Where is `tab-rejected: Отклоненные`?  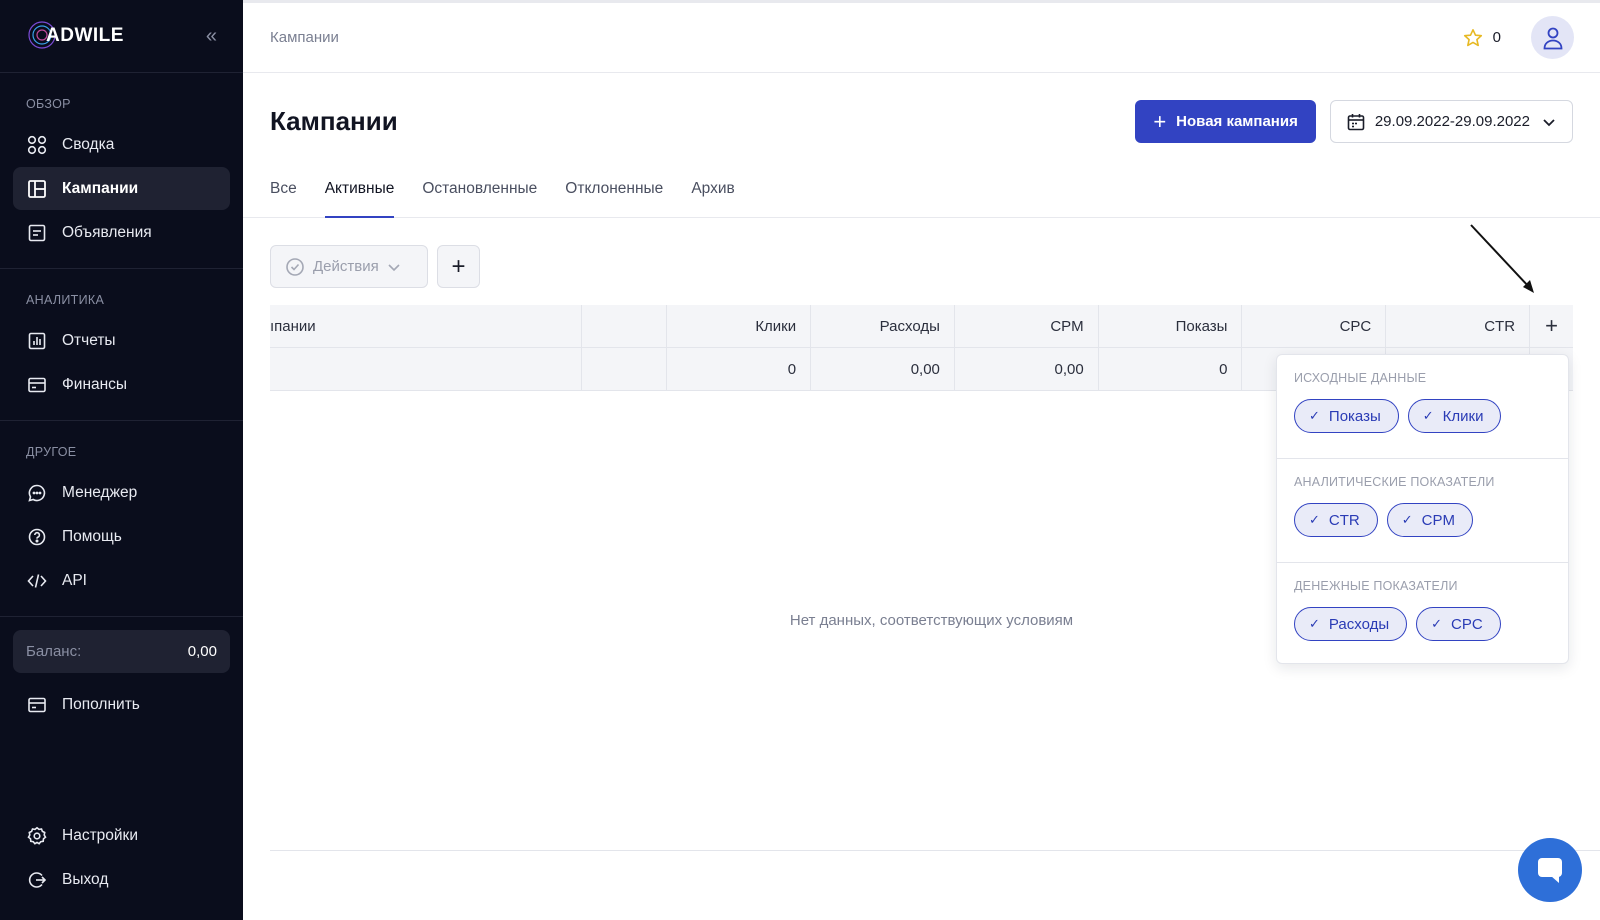 tab-rejected: Отклоненные is located at coordinates (614, 195).